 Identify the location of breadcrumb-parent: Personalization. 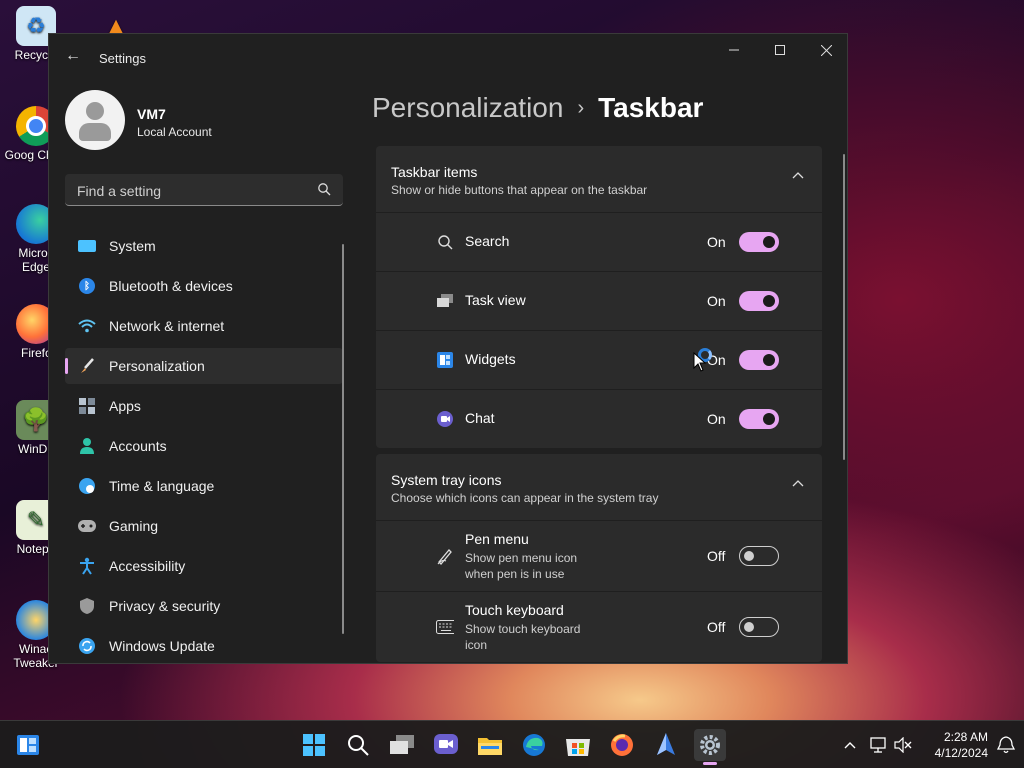
(467, 107).